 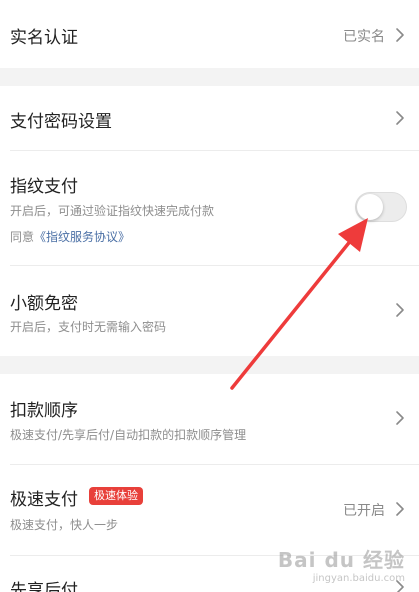 I want to click on deduct-order-title: 扣款顺序, so click(x=44, y=411).